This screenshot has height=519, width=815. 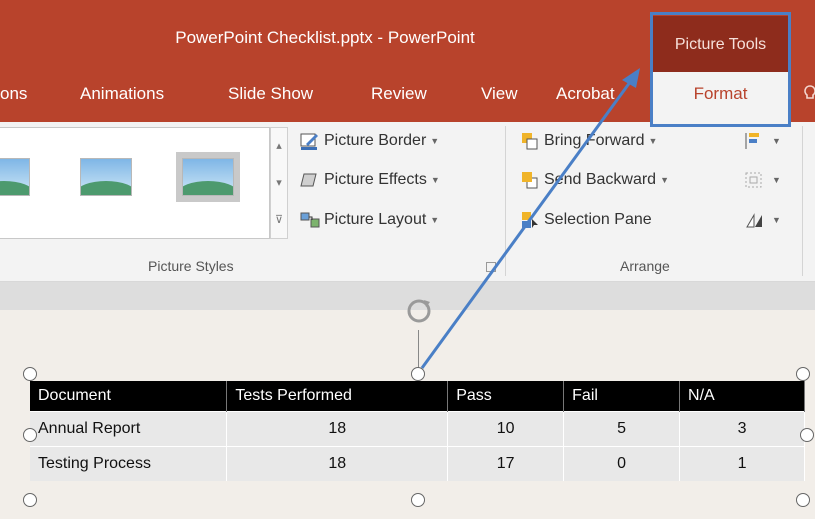 What do you see at coordinates (506, 463) in the screenshot?
I see `table-cell: 17` at bounding box center [506, 463].